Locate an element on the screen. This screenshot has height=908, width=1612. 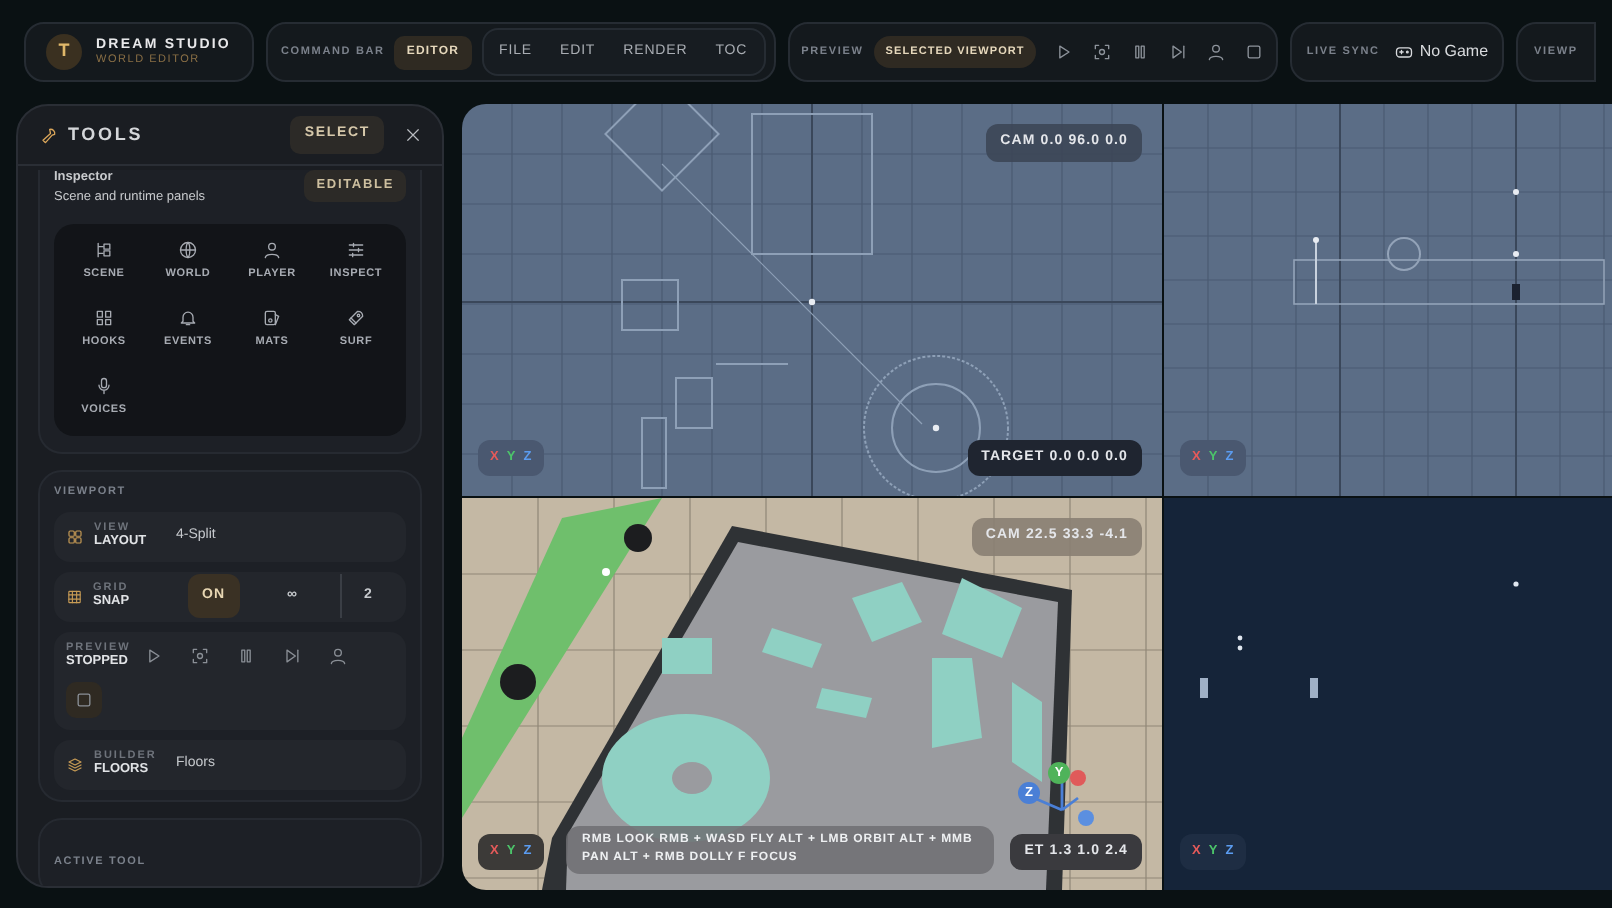
blocks-icon is located at coordinates (104, 318).